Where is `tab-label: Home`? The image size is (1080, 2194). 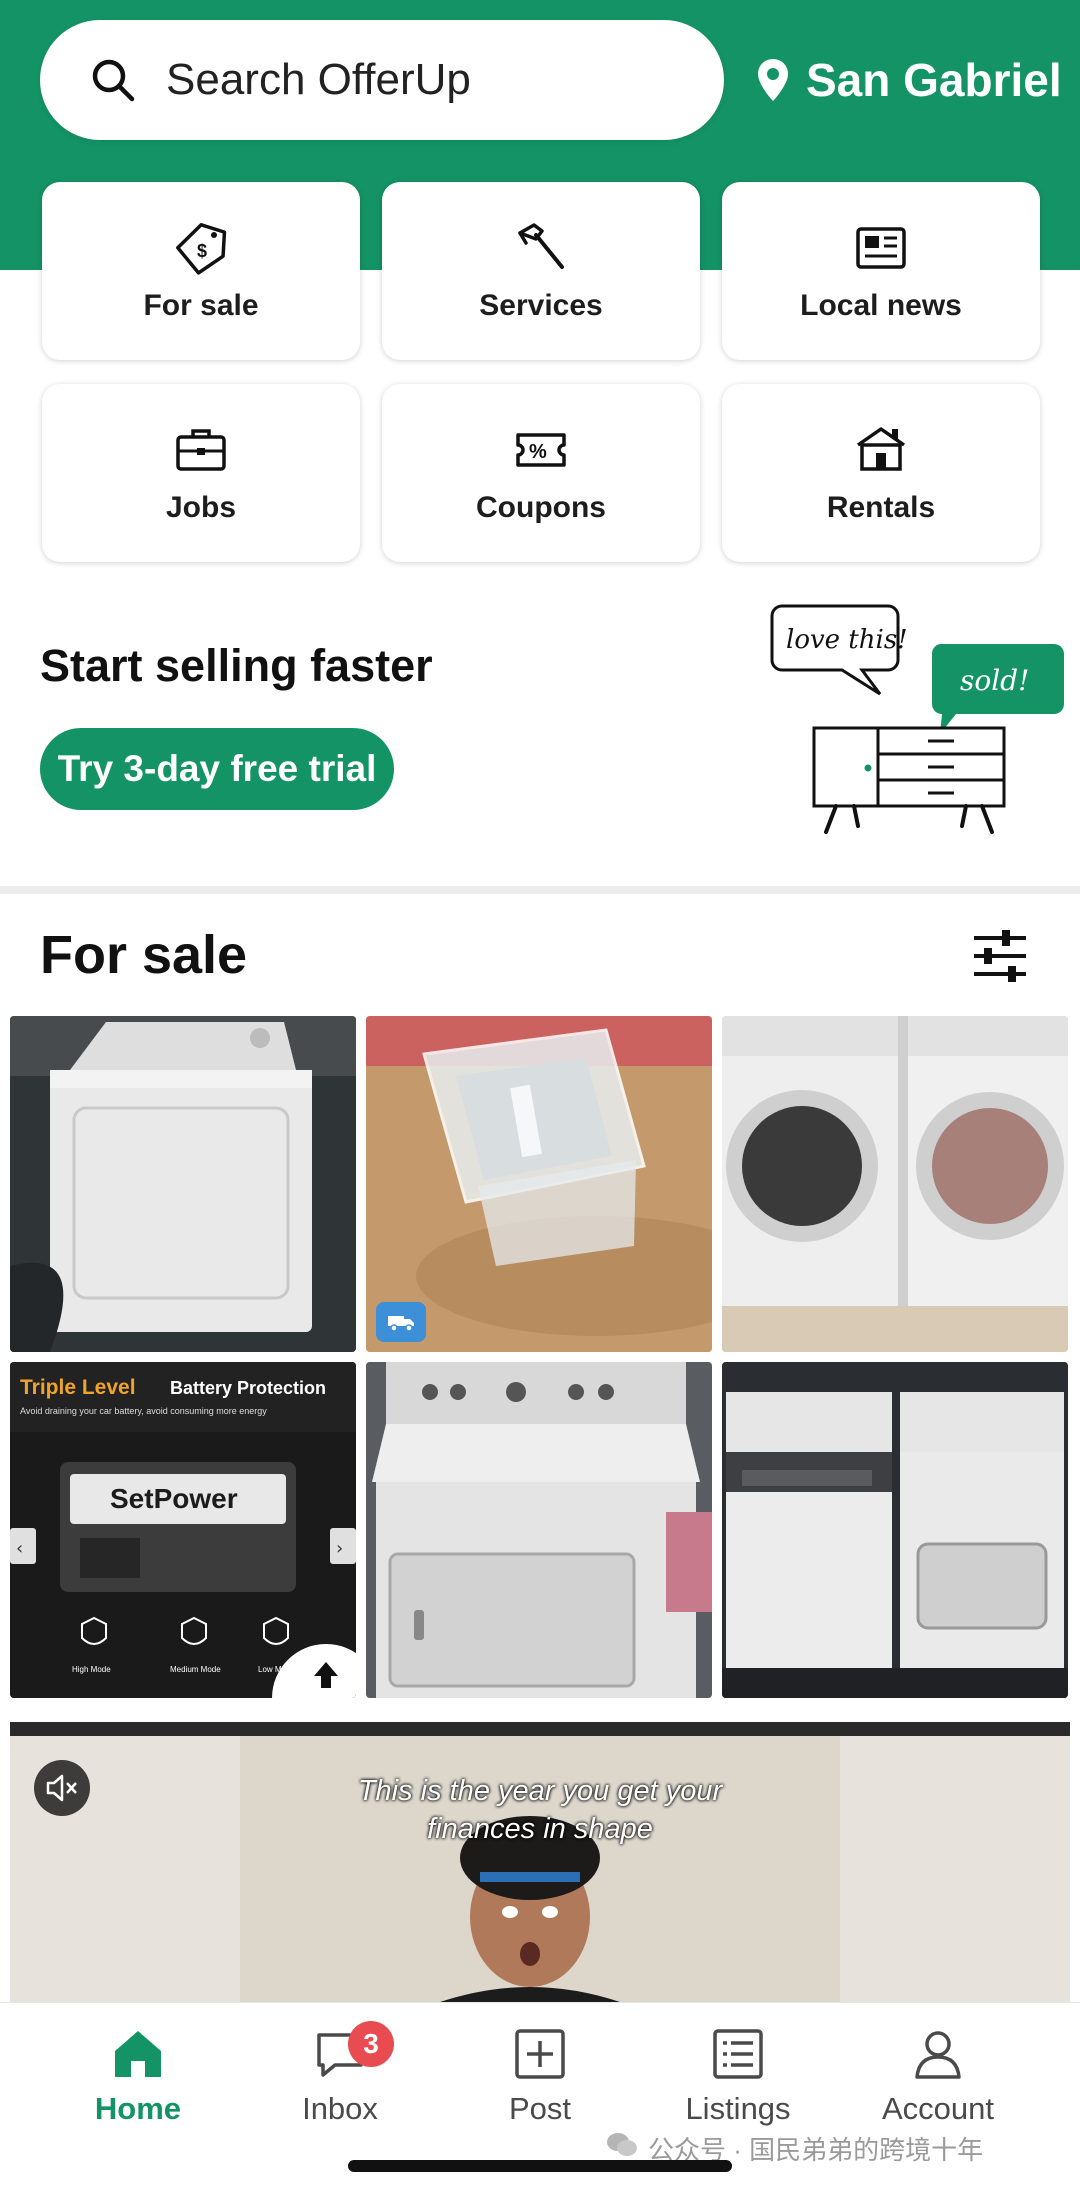
tab-label: Home is located at coordinates (138, 2108).